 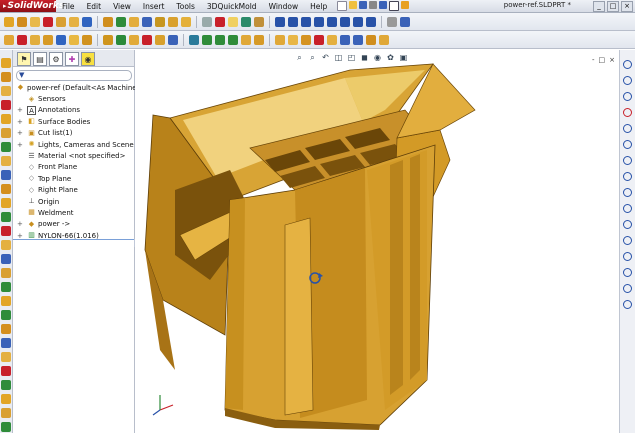 I want to click on sketch-icon, so click(x=9, y=21).